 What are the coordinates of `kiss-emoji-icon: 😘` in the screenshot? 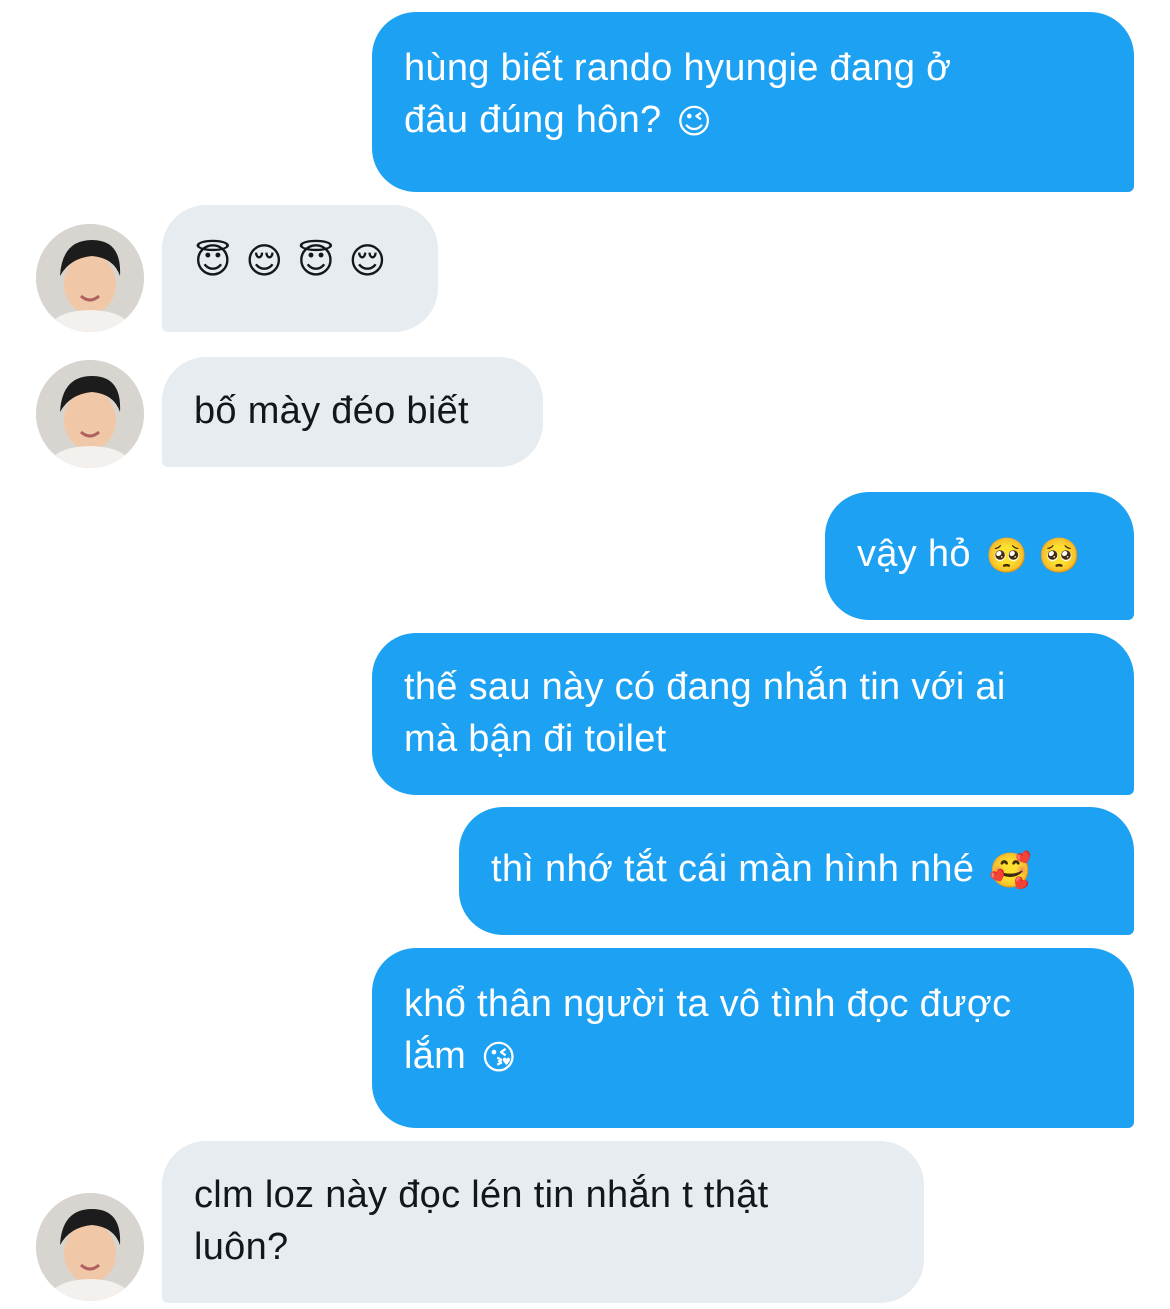 It's located at (499, 1057).